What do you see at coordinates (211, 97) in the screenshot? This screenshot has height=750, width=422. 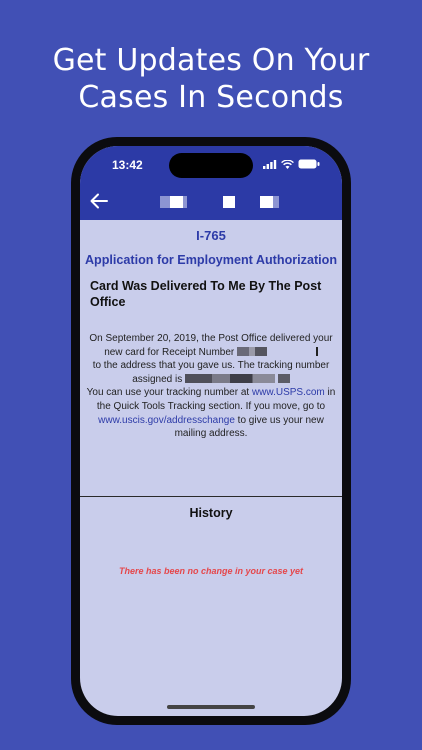 I see `promo-line-2: Cases In Seconds` at bounding box center [211, 97].